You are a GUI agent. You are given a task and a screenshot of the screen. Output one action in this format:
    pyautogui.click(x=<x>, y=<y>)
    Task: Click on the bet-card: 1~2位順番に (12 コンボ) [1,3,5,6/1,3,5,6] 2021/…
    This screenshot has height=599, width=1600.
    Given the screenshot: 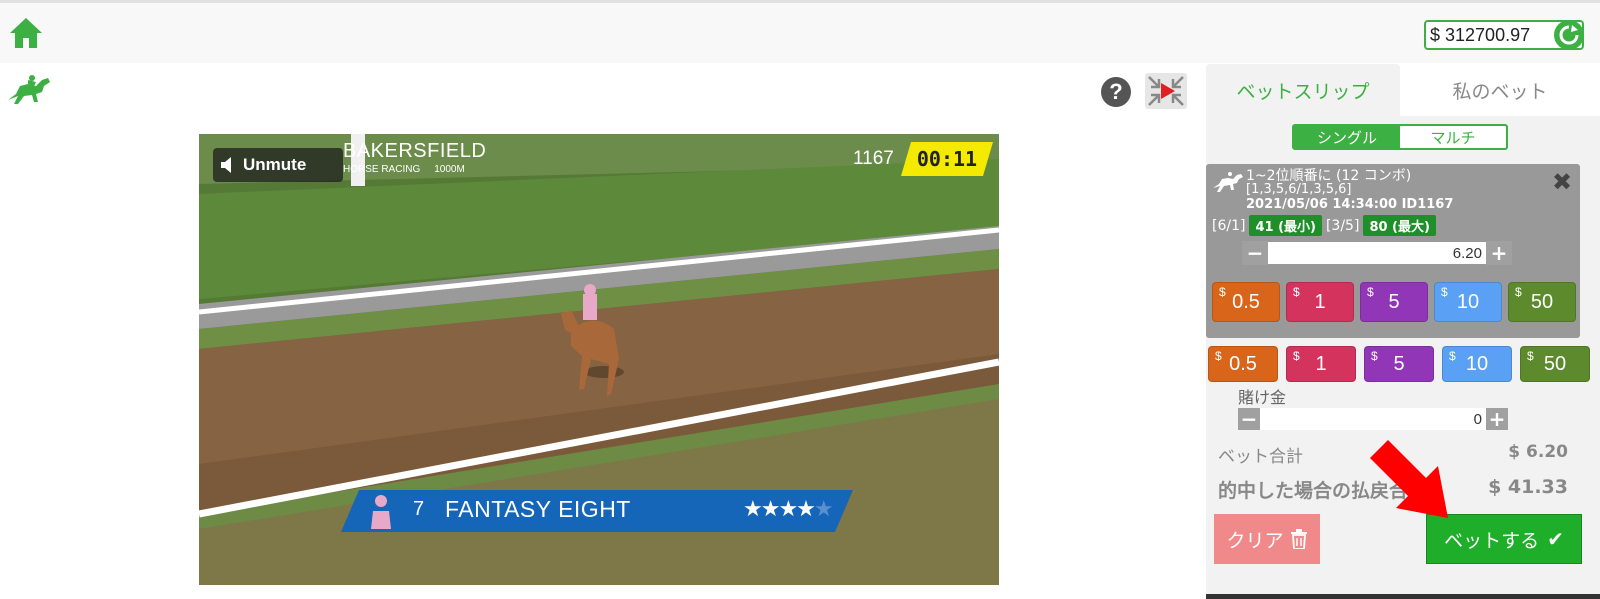 What is the action you would take?
    pyautogui.click(x=1393, y=251)
    